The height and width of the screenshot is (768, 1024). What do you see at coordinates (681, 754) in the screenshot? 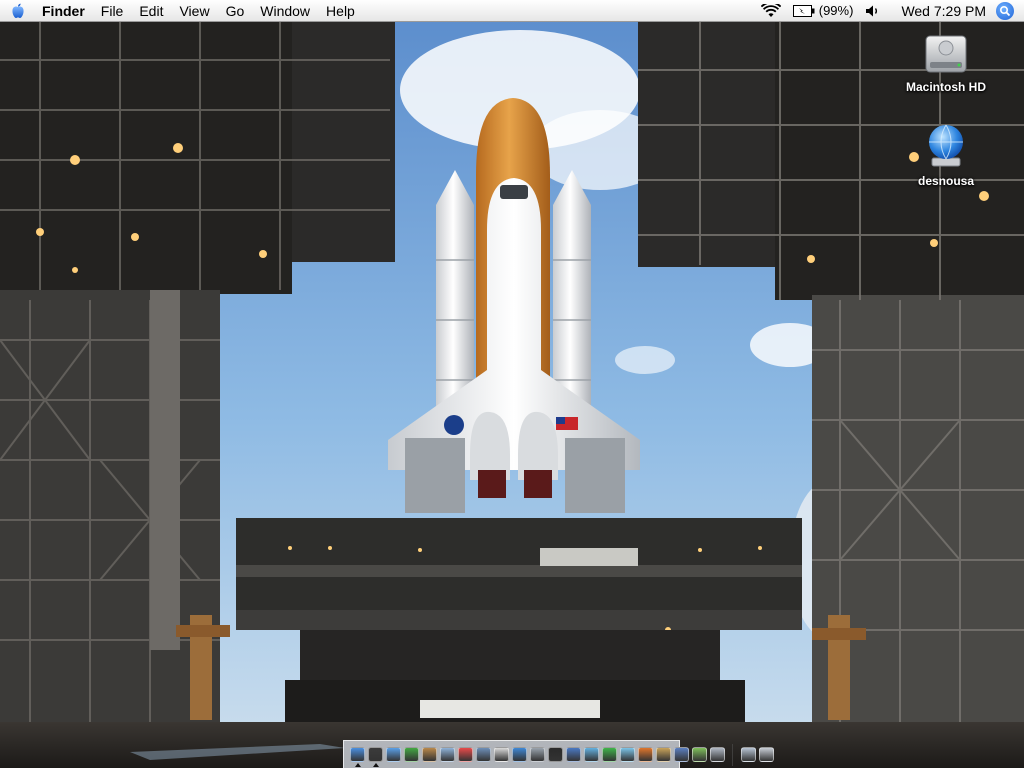
I see `folder-app-icon` at bounding box center [681, 754].